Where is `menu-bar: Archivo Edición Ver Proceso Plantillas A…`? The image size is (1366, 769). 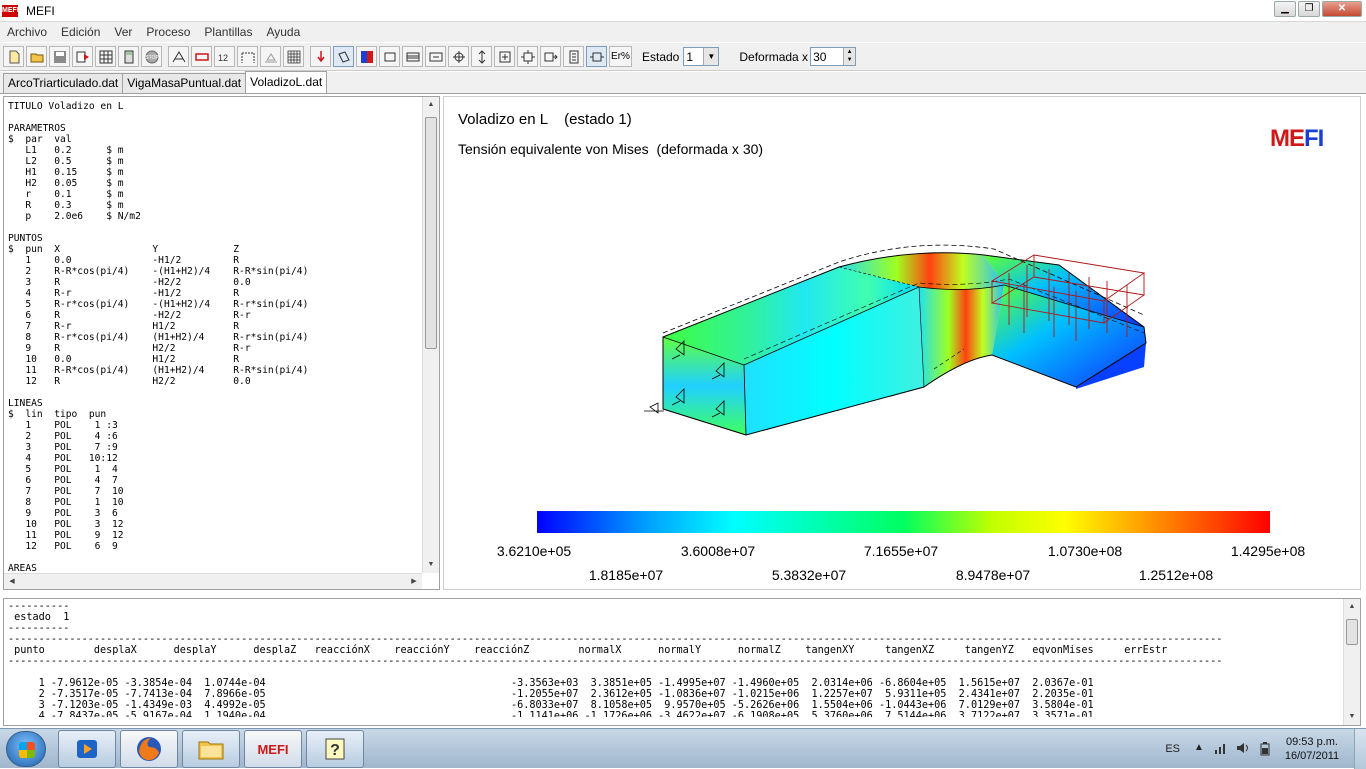 menu-bar: Archivo Edición Ver Proceso Plantillas A… is located at coordinates (683, 32).